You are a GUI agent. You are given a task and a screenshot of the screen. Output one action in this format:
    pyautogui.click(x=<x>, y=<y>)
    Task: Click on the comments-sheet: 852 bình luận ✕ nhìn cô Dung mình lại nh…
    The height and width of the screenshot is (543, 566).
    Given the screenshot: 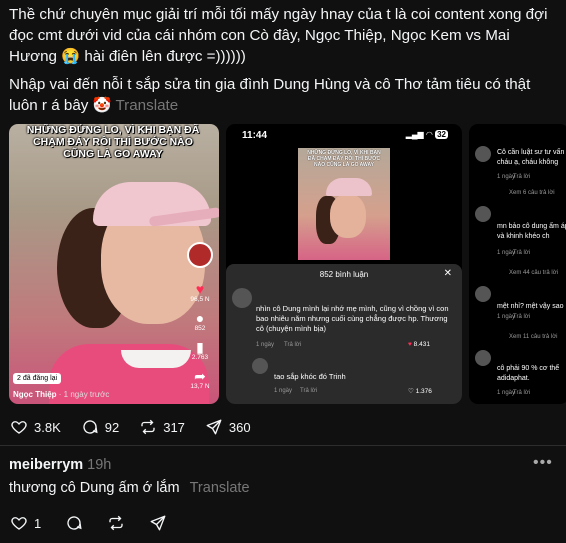 What is the action you would take?
    pyautogui.click(x=344, y=334)
    